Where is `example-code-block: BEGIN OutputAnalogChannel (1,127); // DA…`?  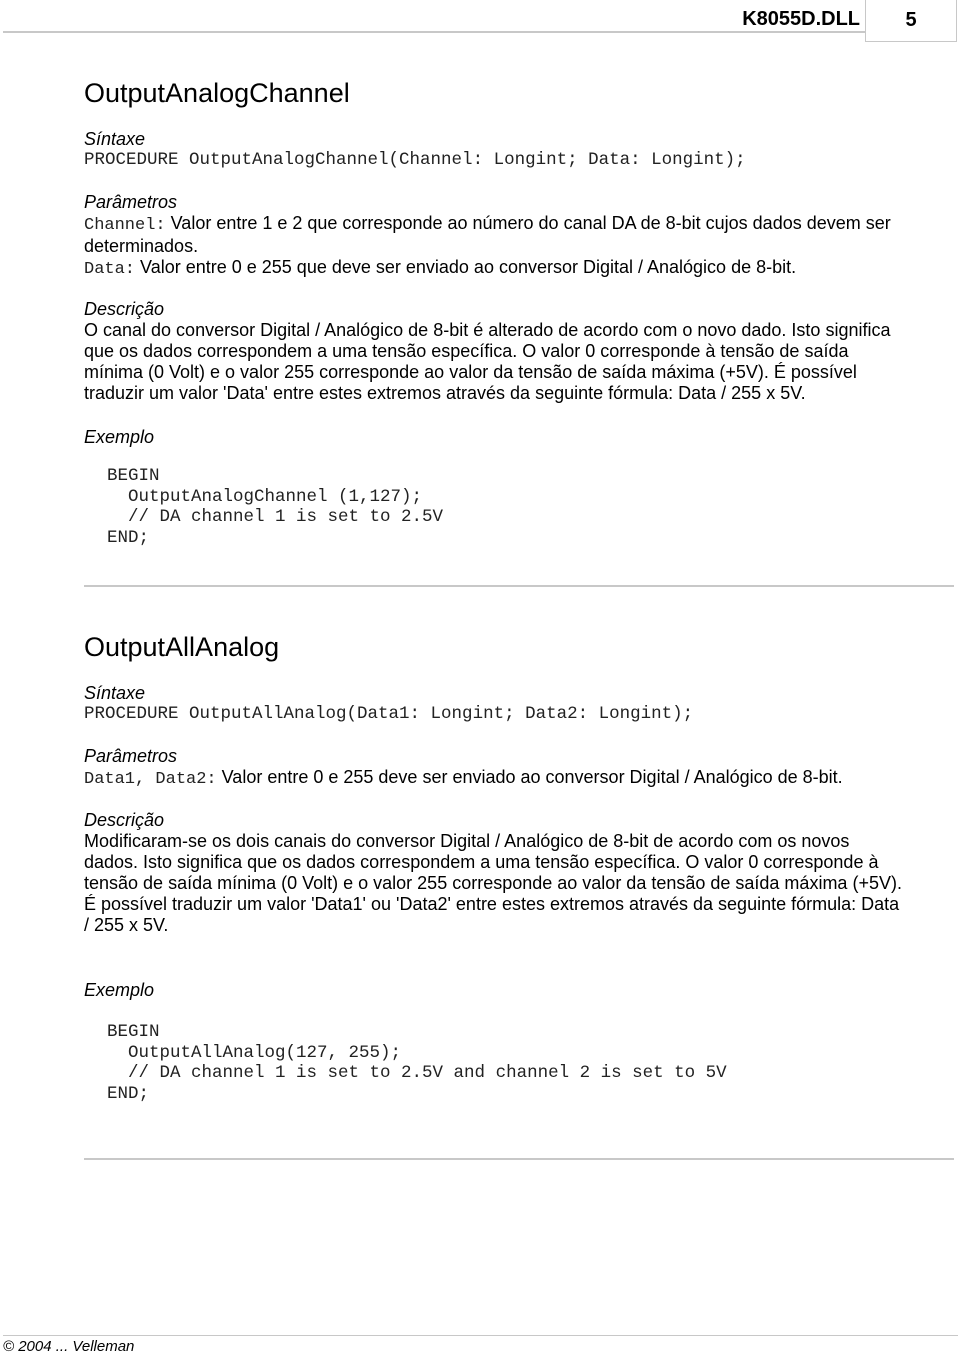 example-code-block: BEGIN OutputAnalogChannel (1,127); // DA… is located at coordinates (533, 507).